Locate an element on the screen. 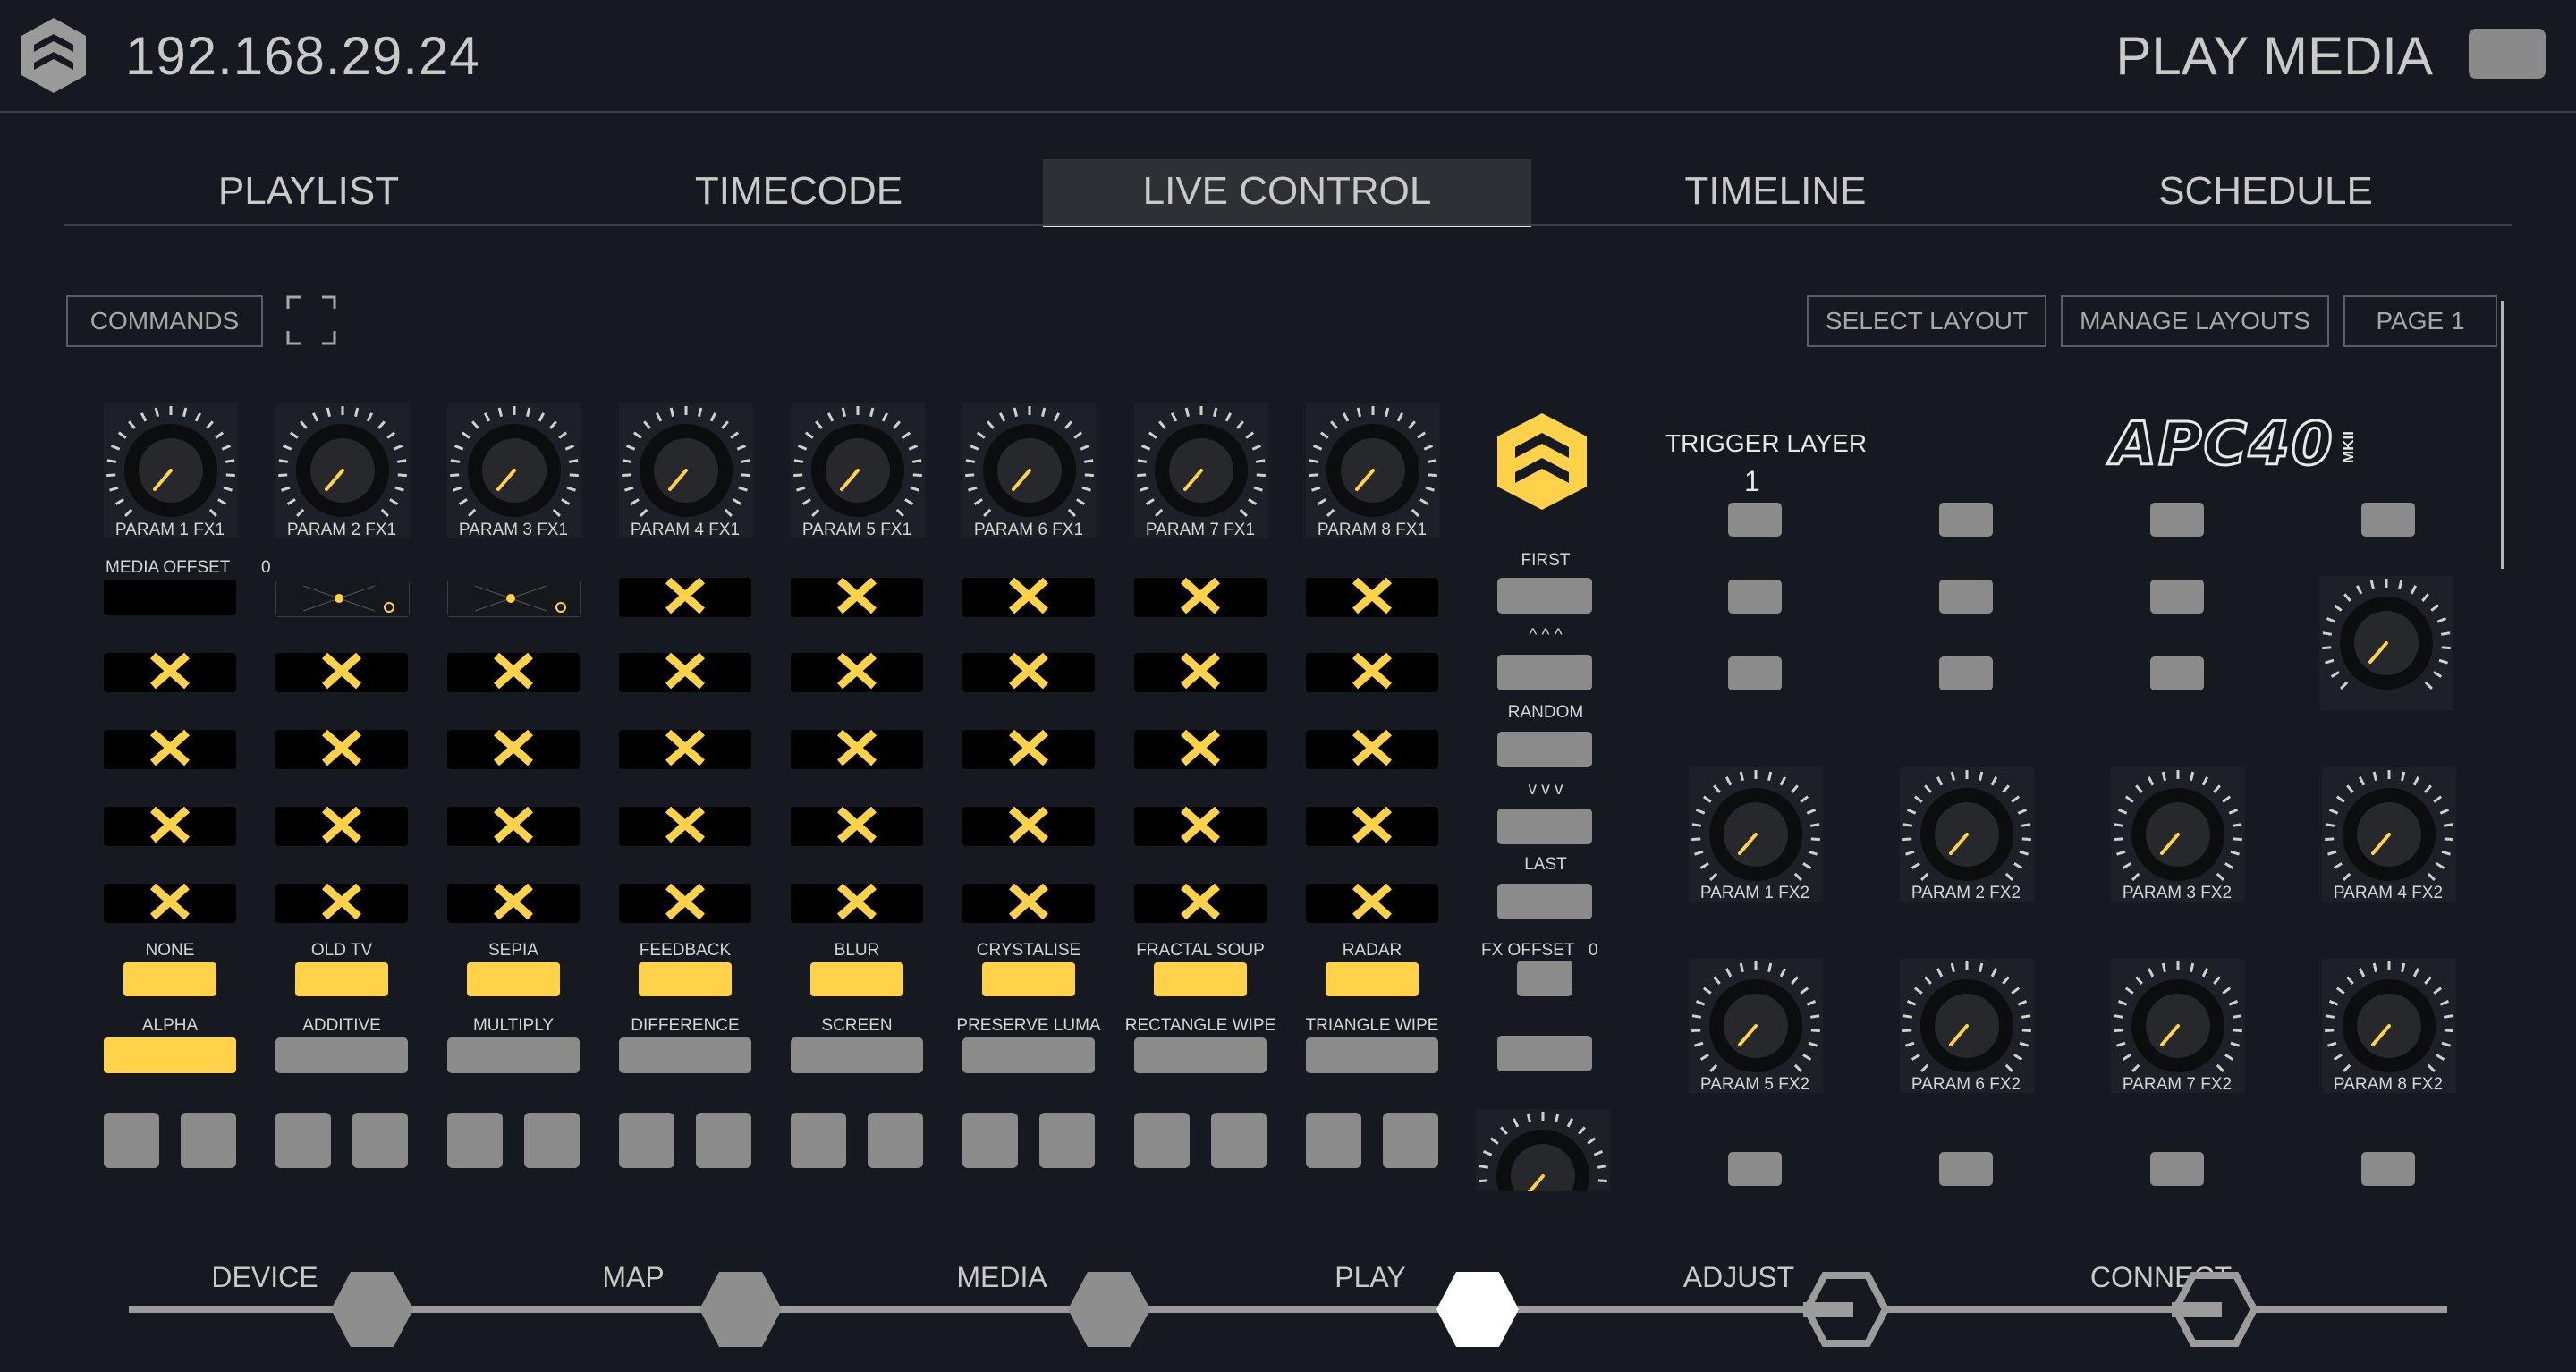 Image resolution: width=2576 pixels, height=1372 pixels. knob-param-2-fx1 is located at coordinates (342, 470).